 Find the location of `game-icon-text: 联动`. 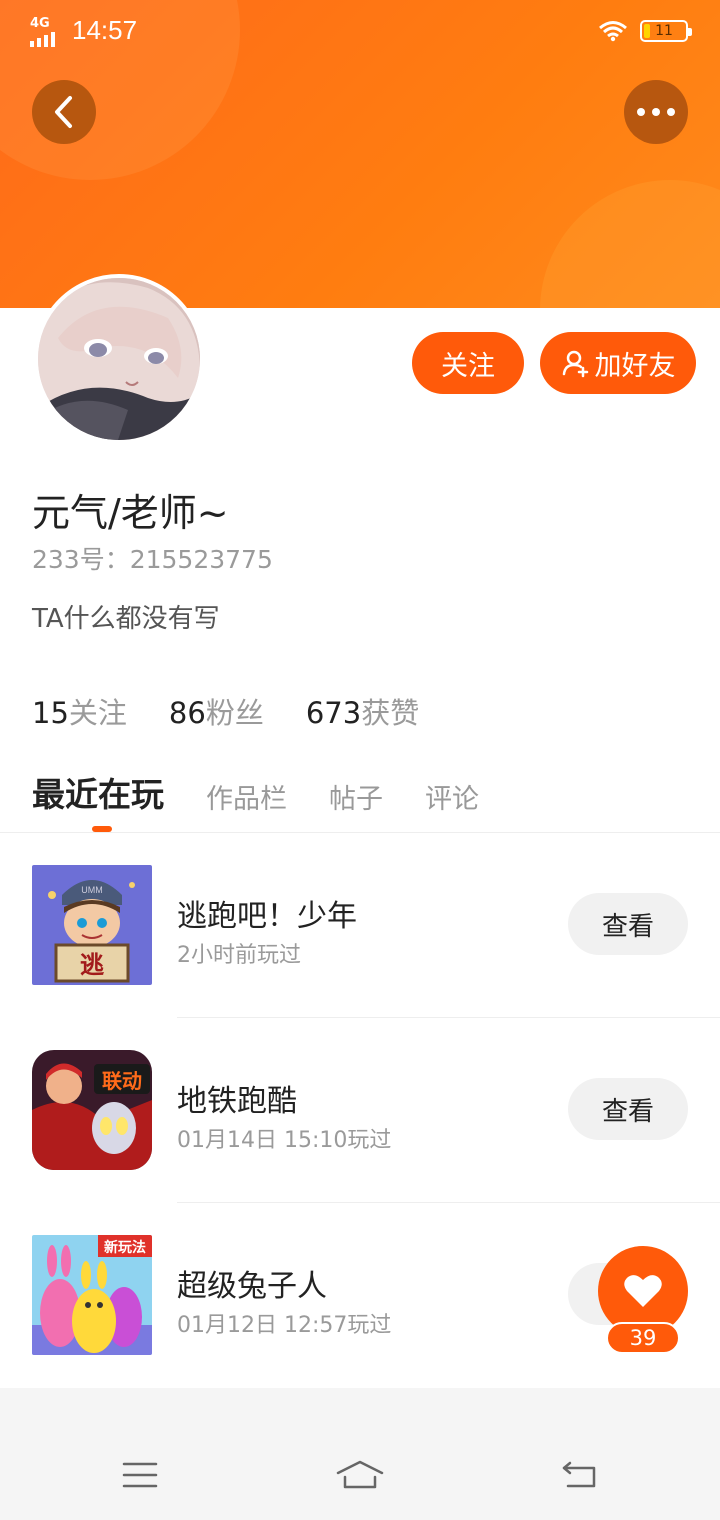

game-icon-text: 联动 is located at coordinates (122, 1081).